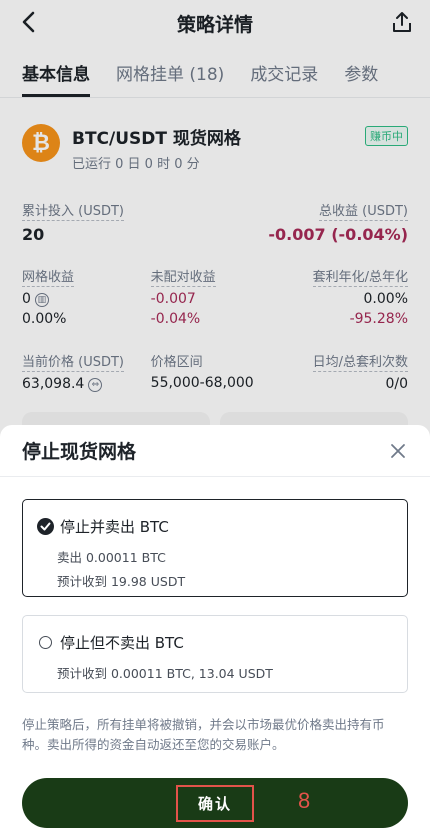 The image size is (430, 830). Describe the element at coordinates (215, 654) in the screenshot. I see `option-stop-no-sell: 停止但不卖出 BTC 预计收到 0.00011 BTC, 13.04 USDT` at that location.